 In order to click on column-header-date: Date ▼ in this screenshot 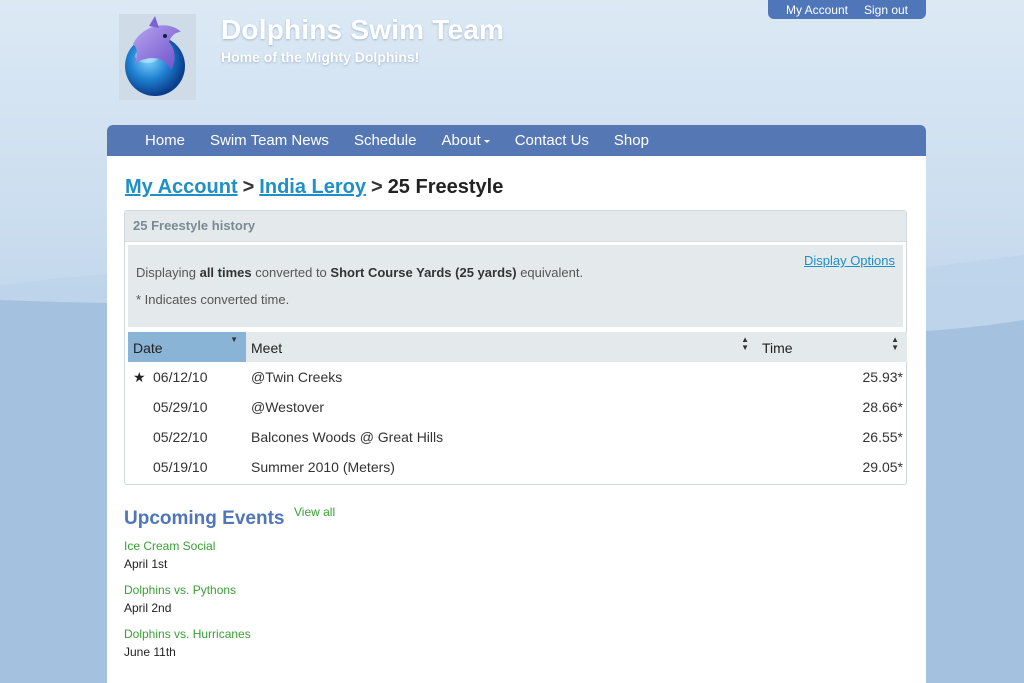, I will do `click(187, 347)`.